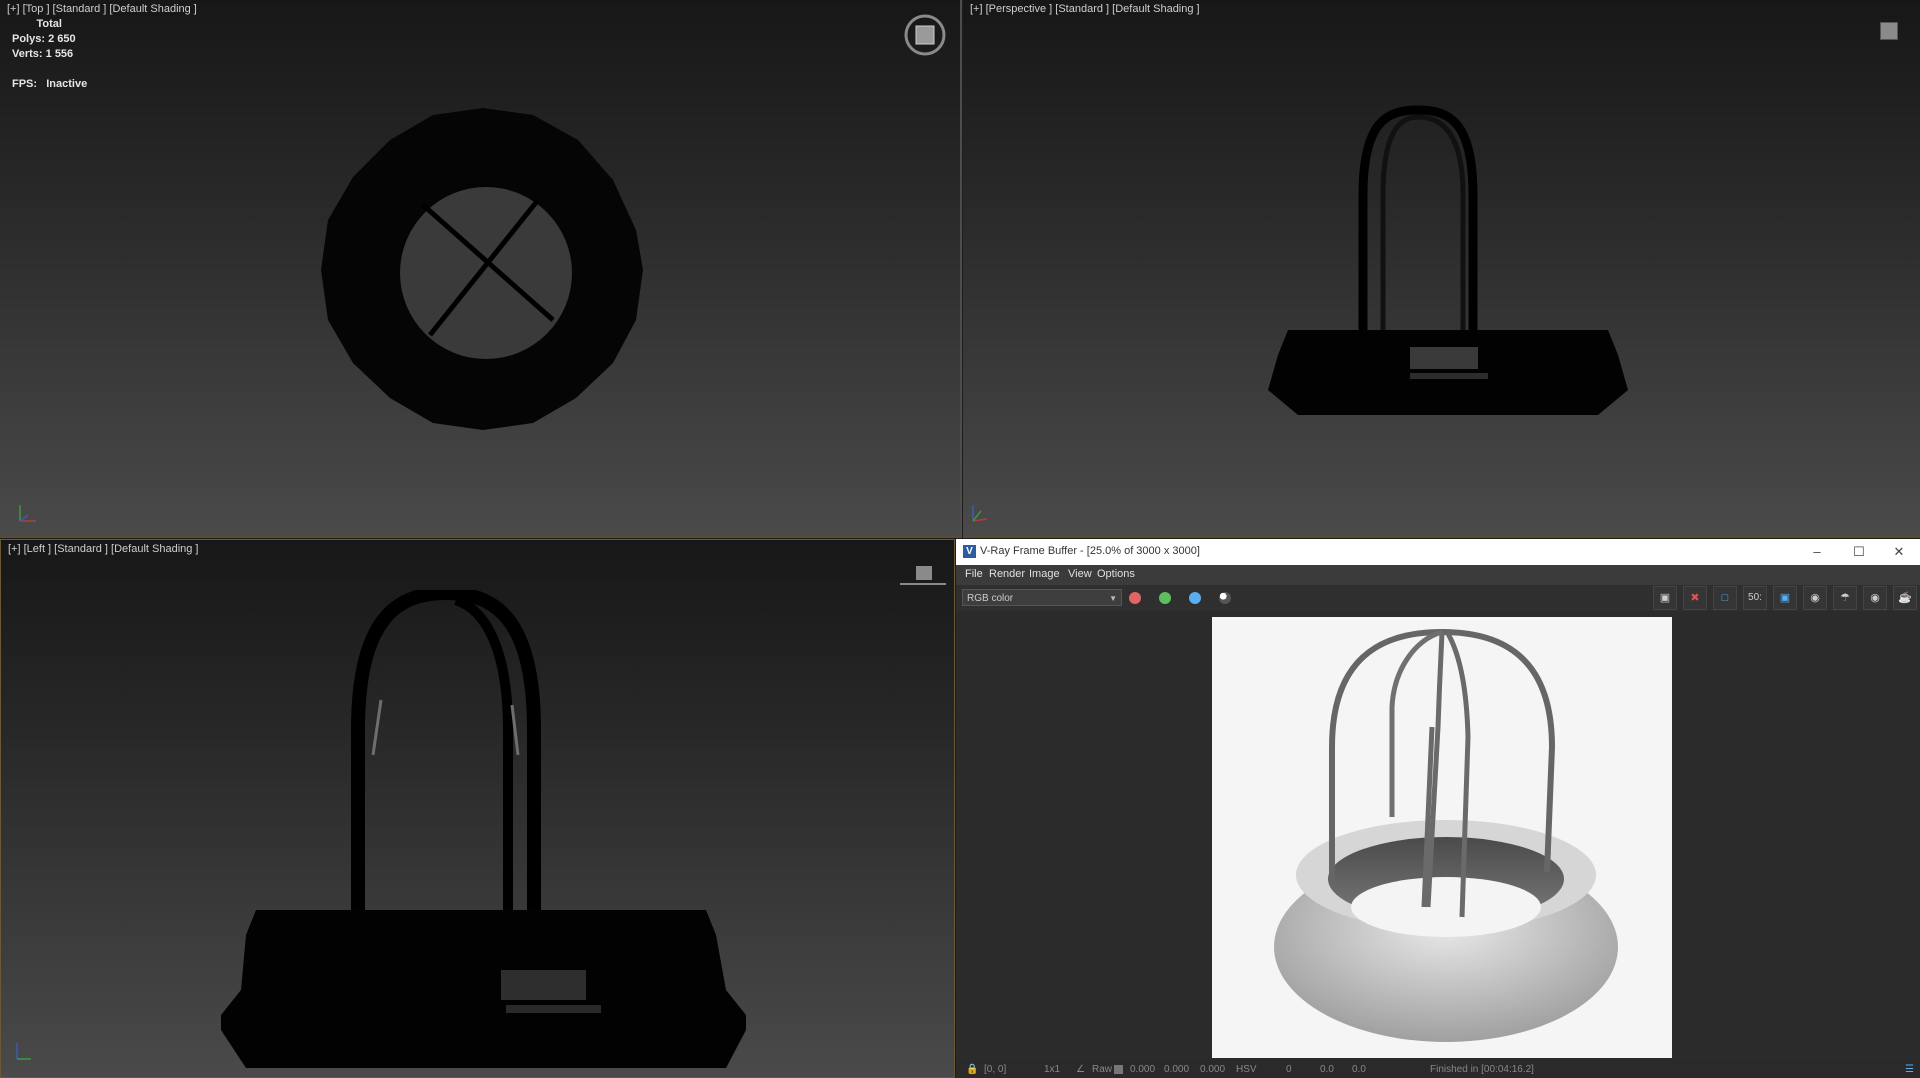 This screenshot has height=1078, width=1920. What do you see at coordinates (1195, 598) in the screenshot?
I see `blue-channel-button` at bounding box center [1195, 598].